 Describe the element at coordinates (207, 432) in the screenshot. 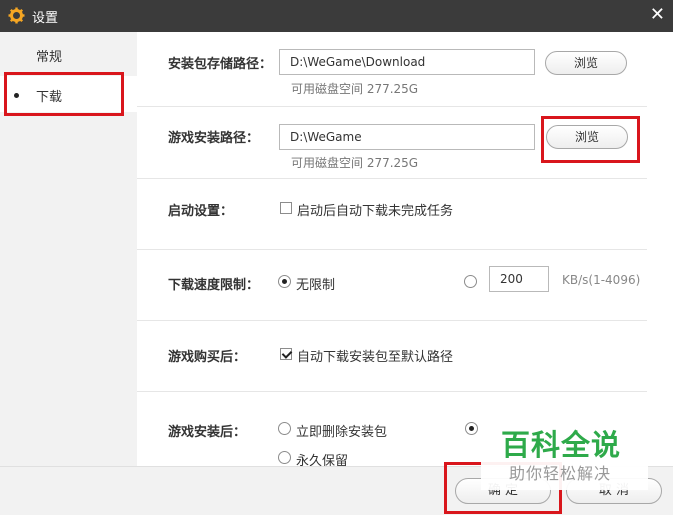

I see `after-install-label: 游戏安装后：` at that location.